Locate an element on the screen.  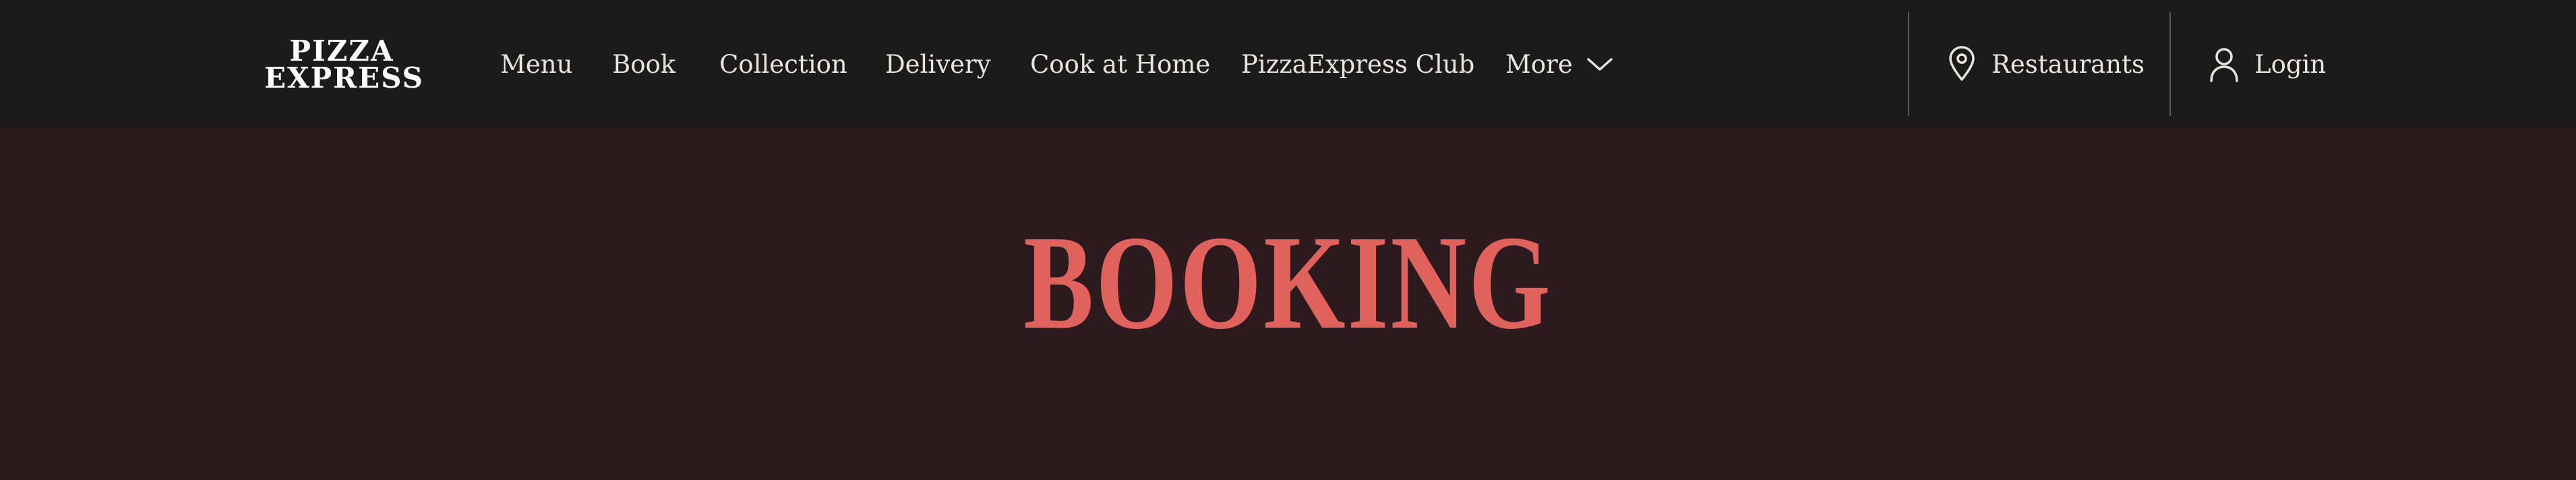
location-pin-icon is located at coordinates (1962, 64).